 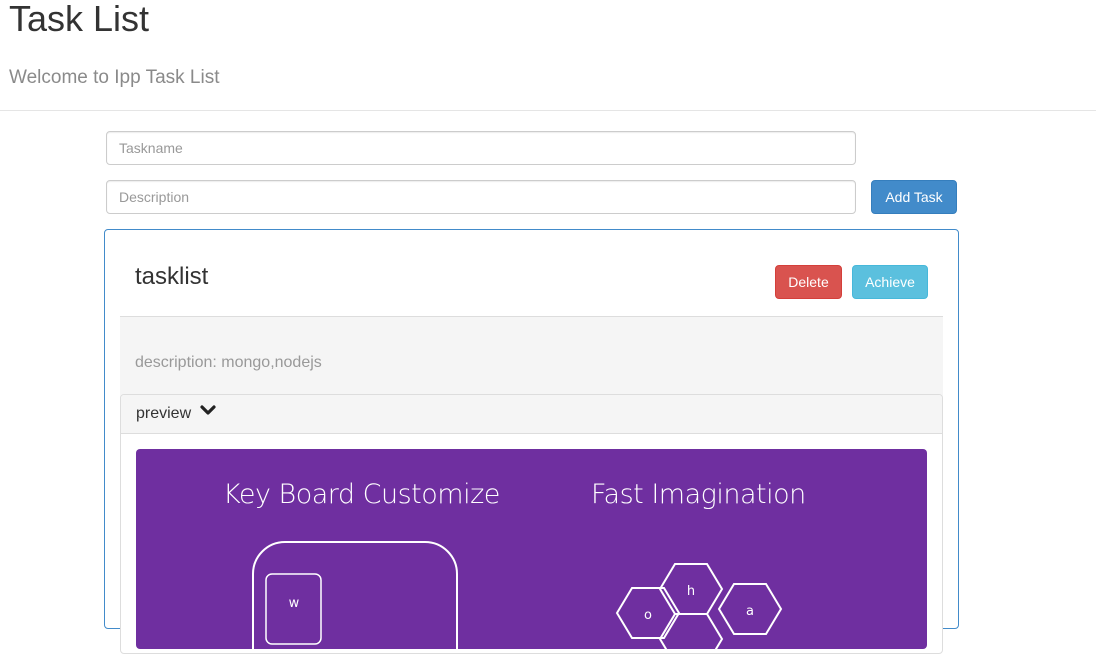 I want to click on preview-label: preview, so click(x=164, y=413).